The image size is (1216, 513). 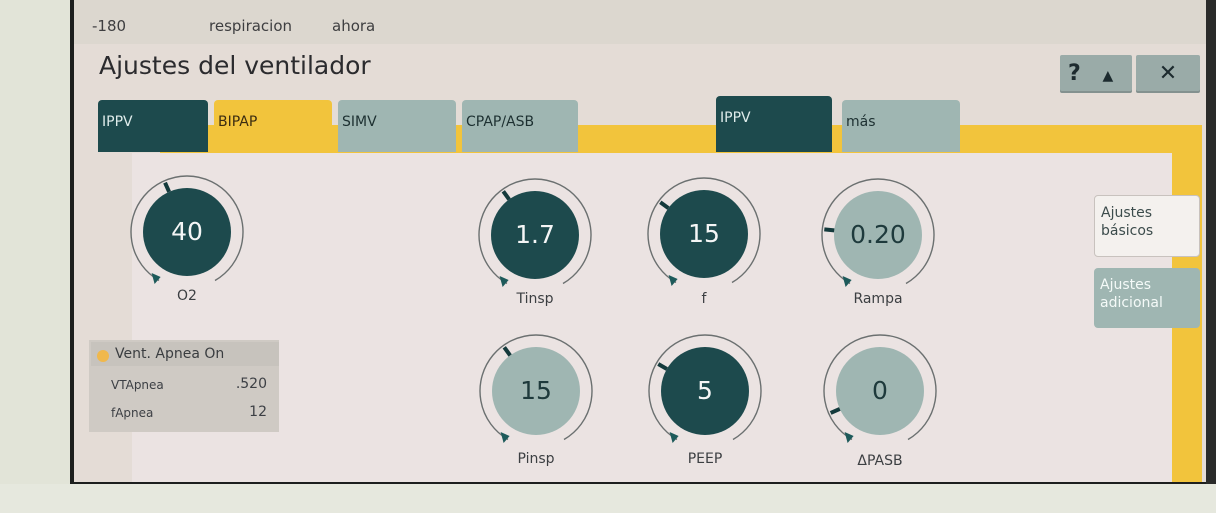 I want to click on tab-cpap-asb-label: CPAP/ASB, so click(x=500, y=122).